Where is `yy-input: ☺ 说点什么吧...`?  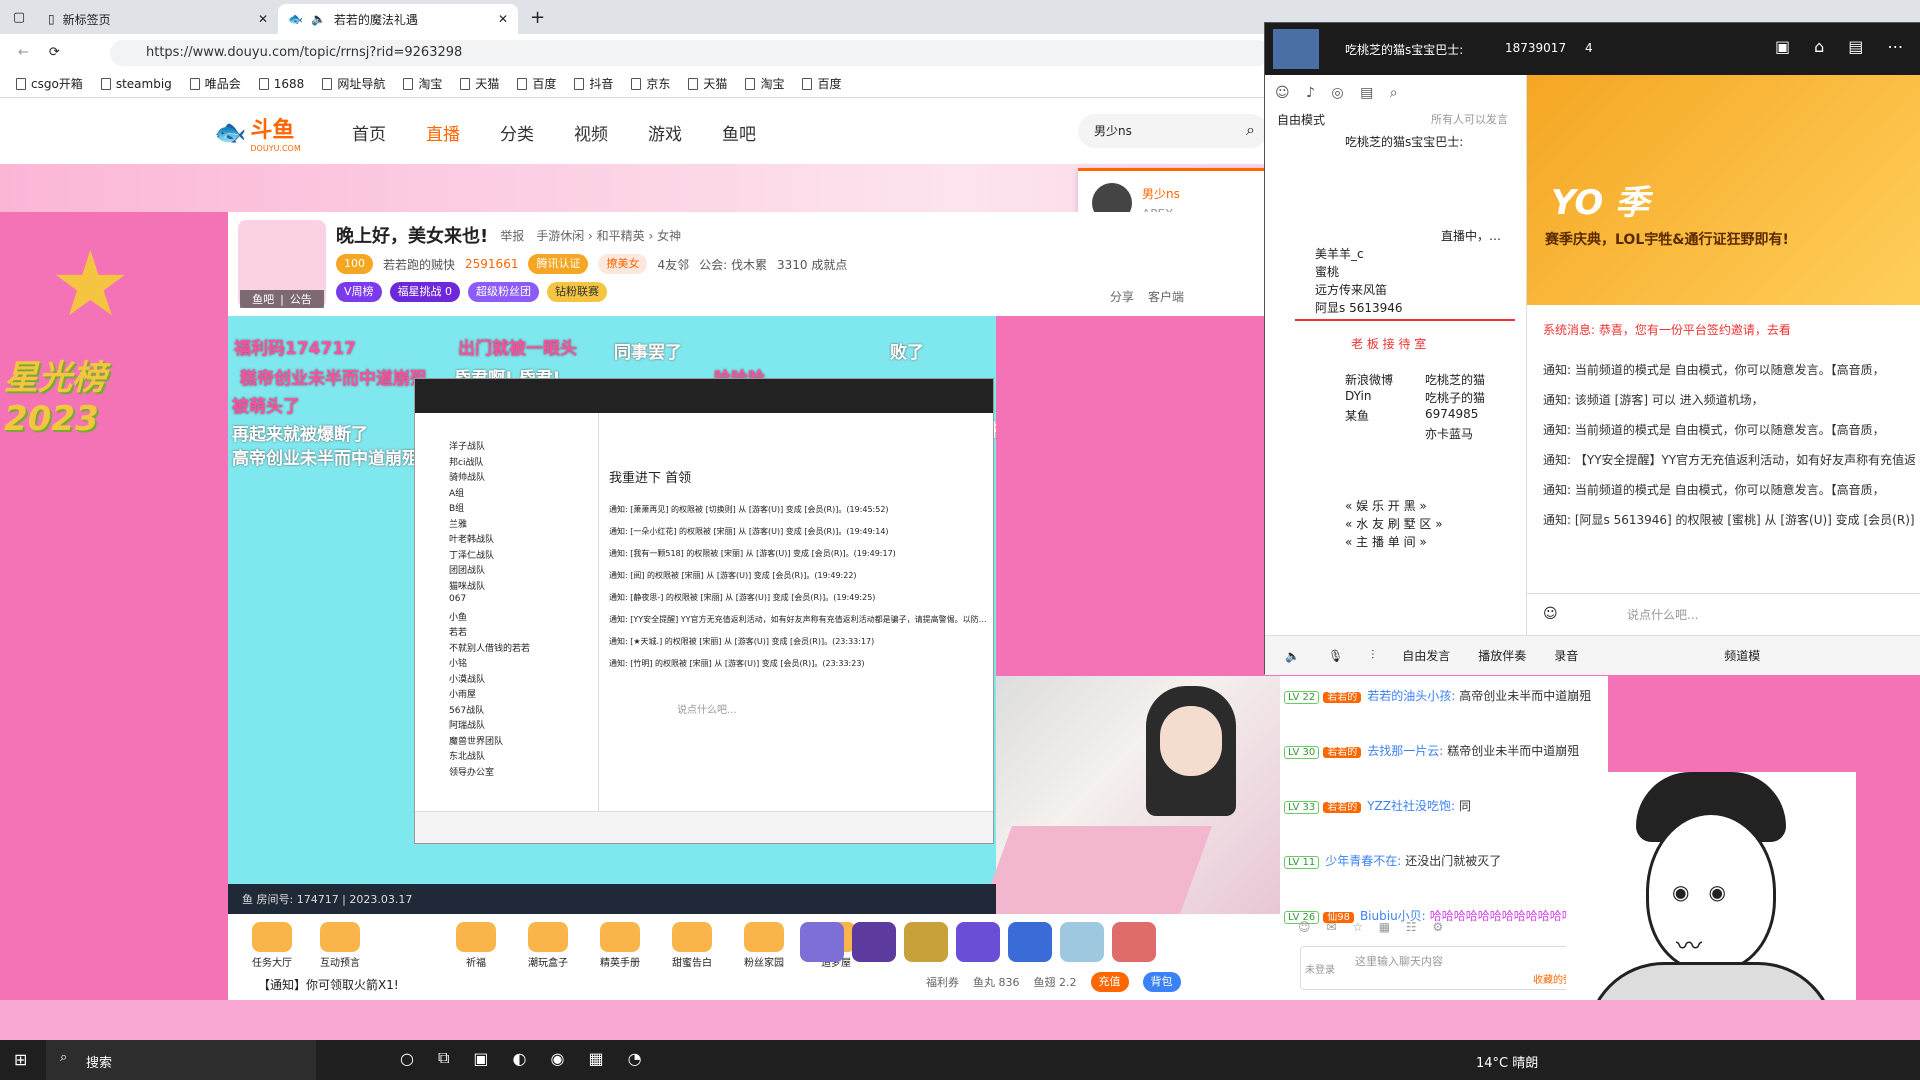 yy-input: ☺ 说点什么吧... is located at coordinates (1723, 614).